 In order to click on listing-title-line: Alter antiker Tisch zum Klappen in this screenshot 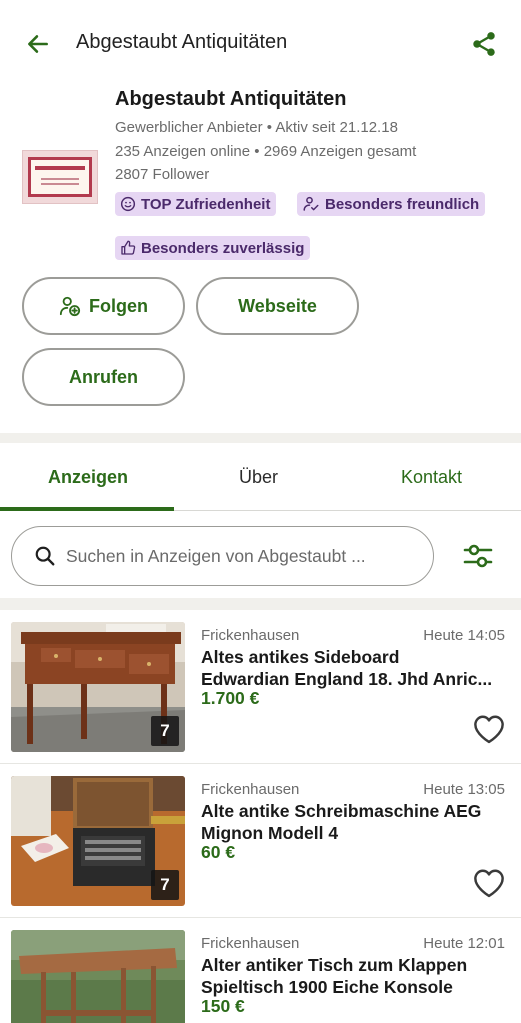, I will do `click(334, 965)`.